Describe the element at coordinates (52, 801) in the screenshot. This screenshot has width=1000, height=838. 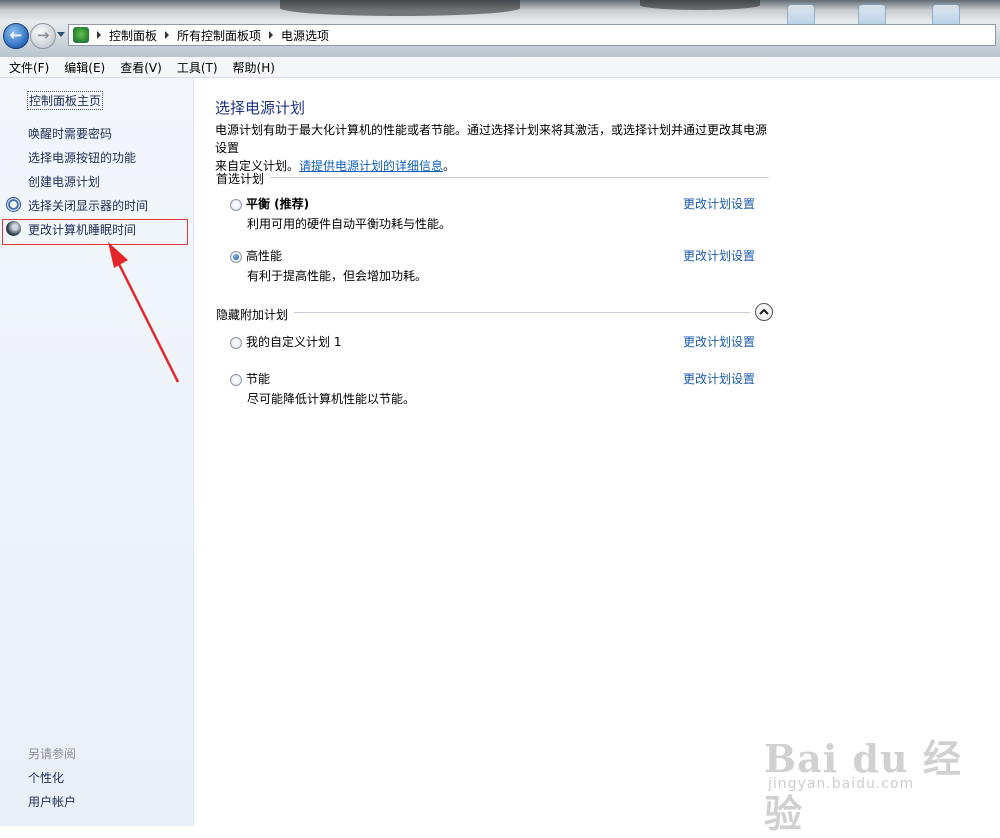
I see `sidebar-item-user-accounts: 用户帐户` at that location.